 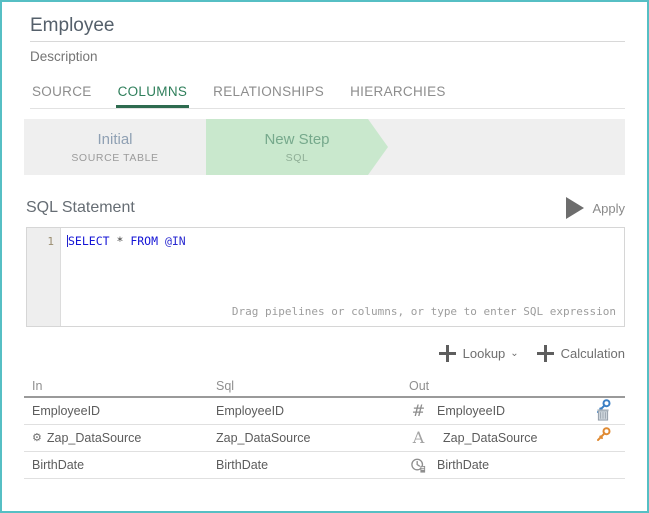 I want to click on tab-columns: COLUMNS, so click(x=152, y=96).